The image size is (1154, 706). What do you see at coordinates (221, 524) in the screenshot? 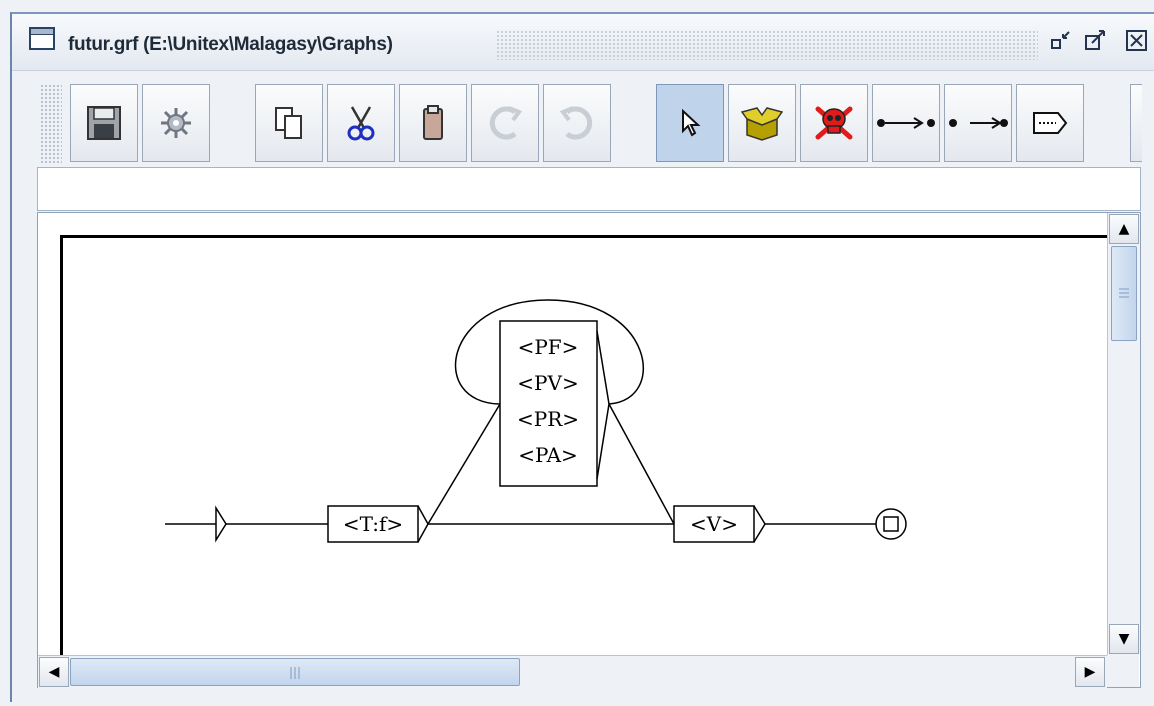
I see `initial-state` at bounding box center [221, 524].